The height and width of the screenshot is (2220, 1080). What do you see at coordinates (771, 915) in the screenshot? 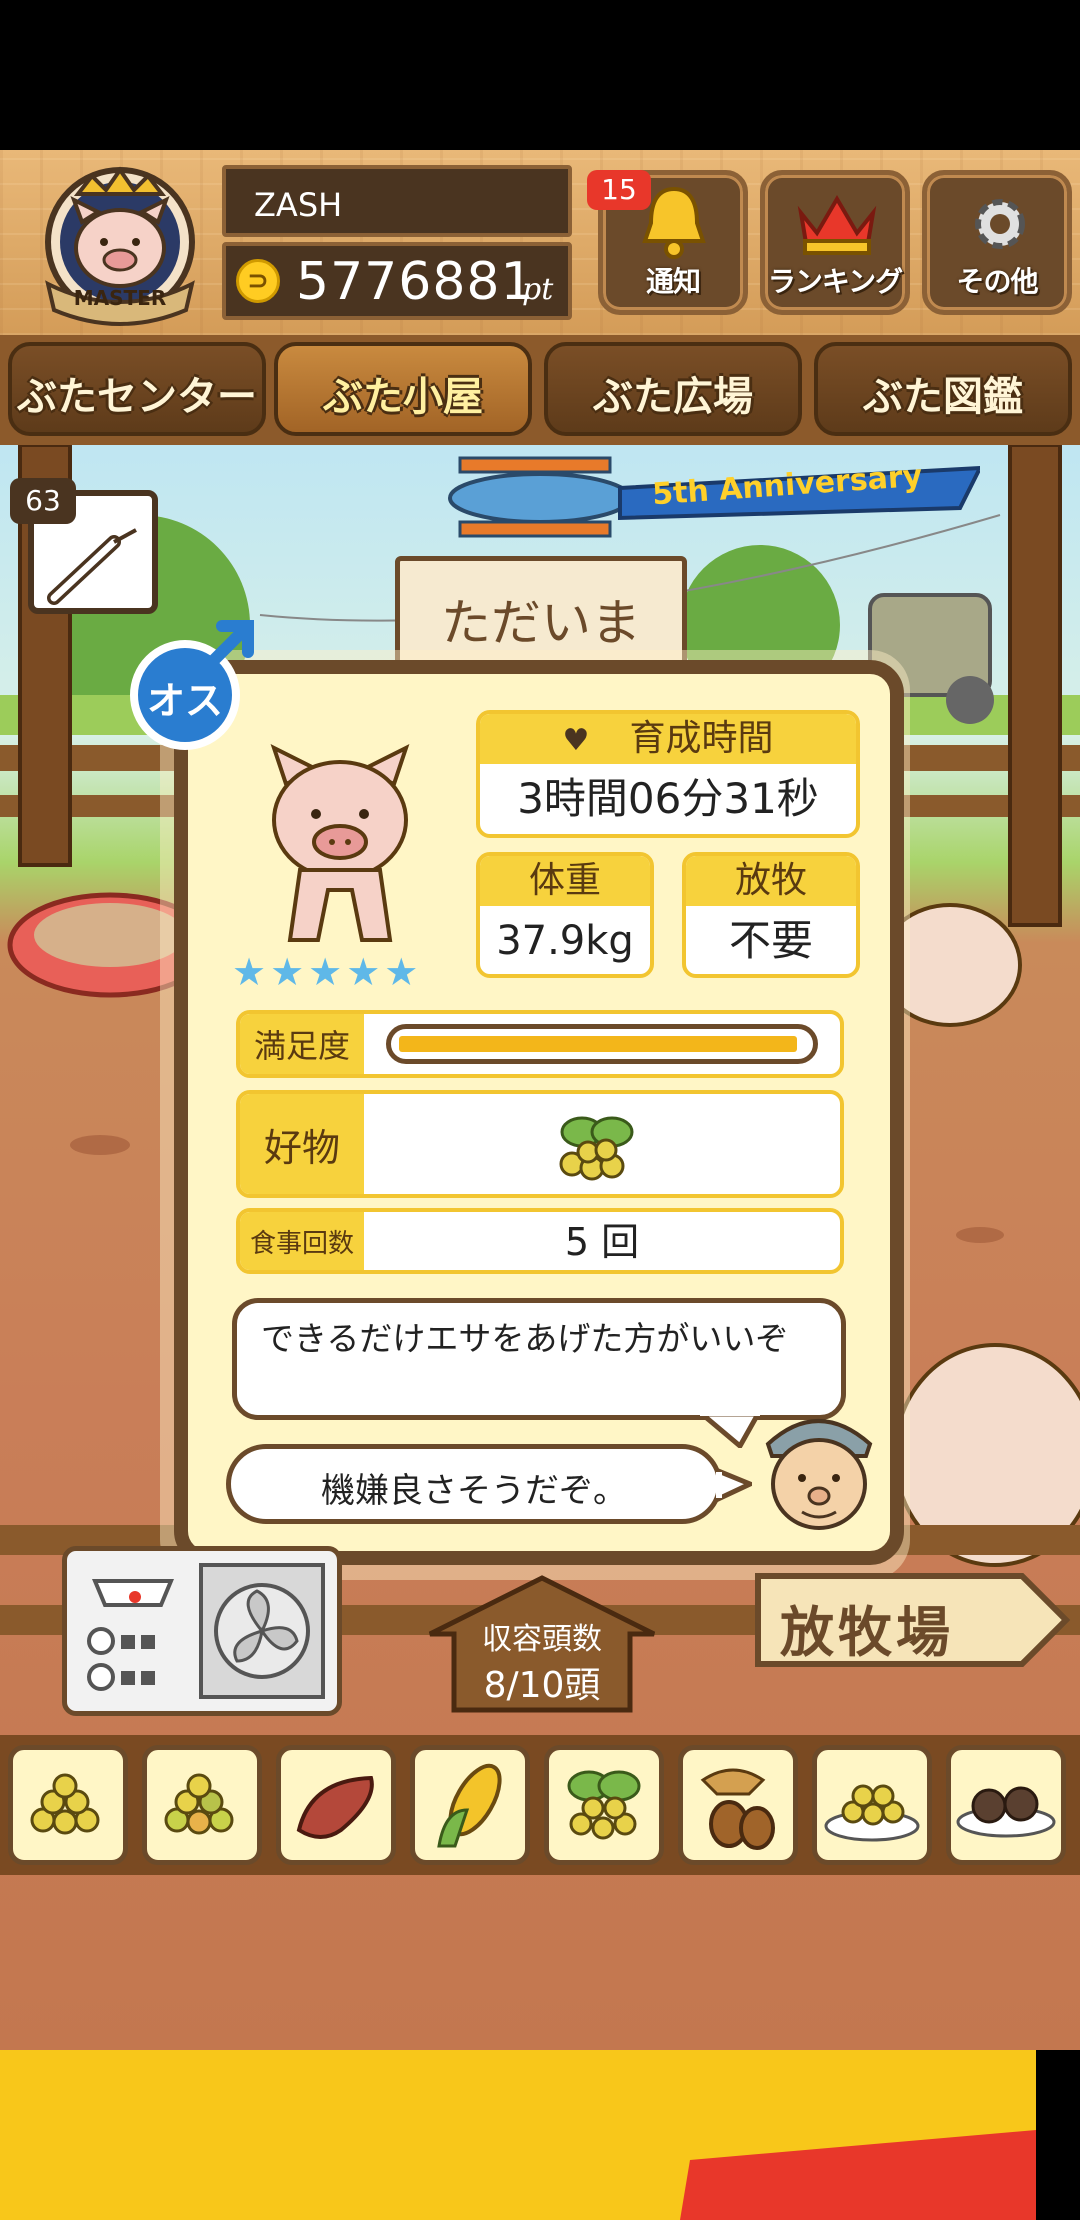
I see `pasture-box: 放牧 不要` at bounding box center [771, 915].